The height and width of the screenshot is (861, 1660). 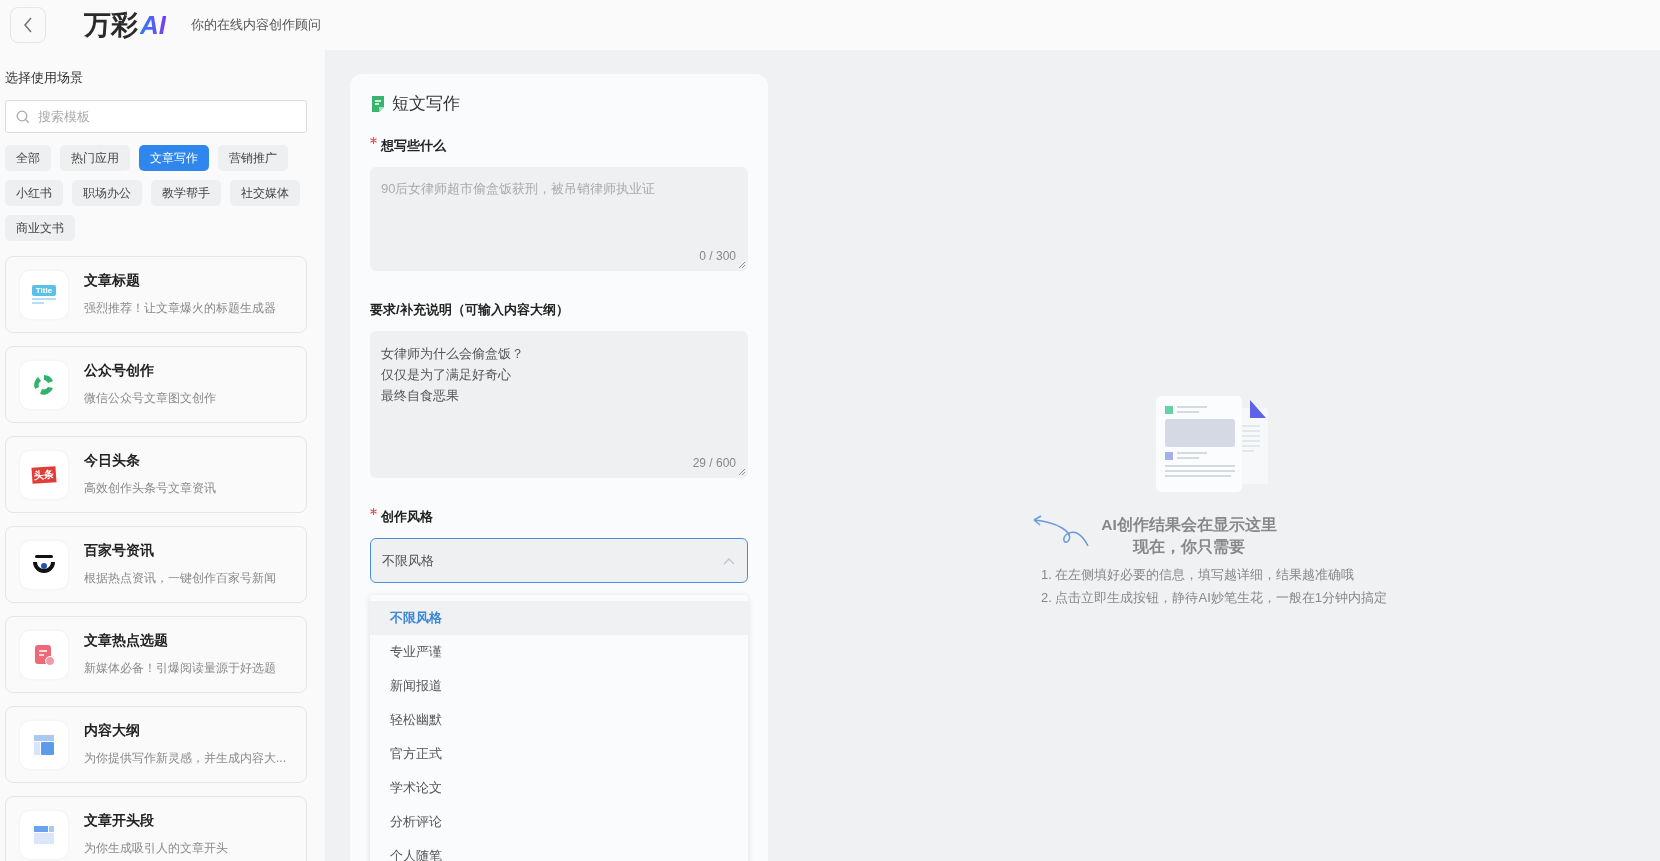 What do you see at coordinates (156, 384) in the screenshot?
I see `template-card: 公众号创作 微信公众号文章图文创作` at bounding box center [156, 384].